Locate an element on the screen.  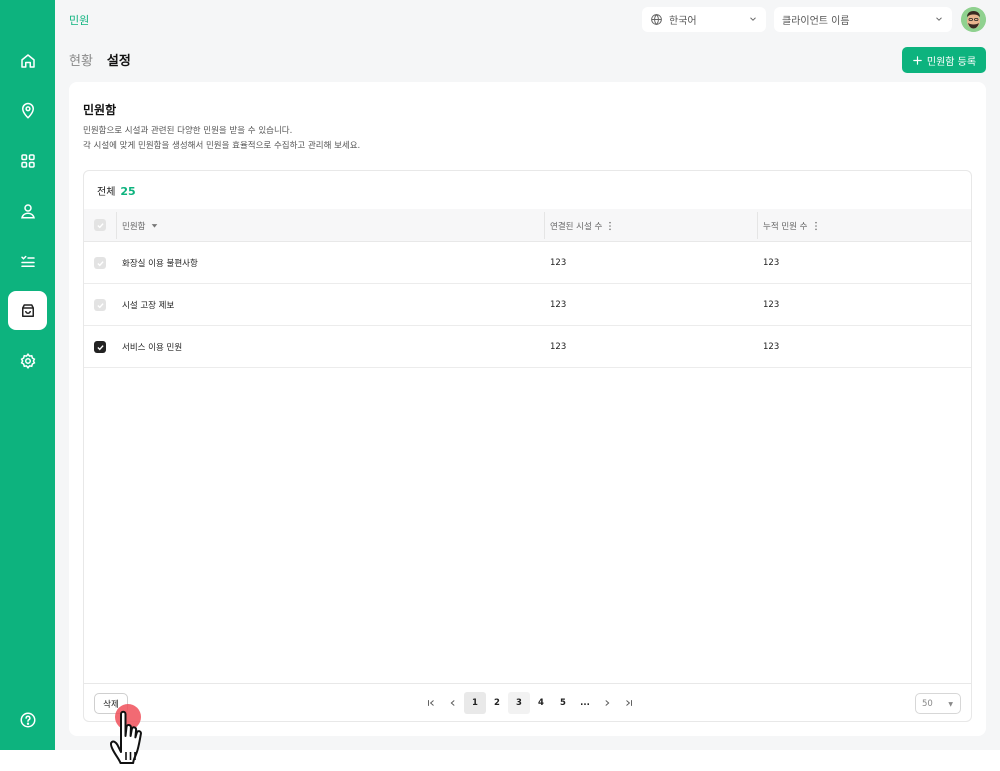
column-header-name: 민원함 is located at coordinates (140, 225).